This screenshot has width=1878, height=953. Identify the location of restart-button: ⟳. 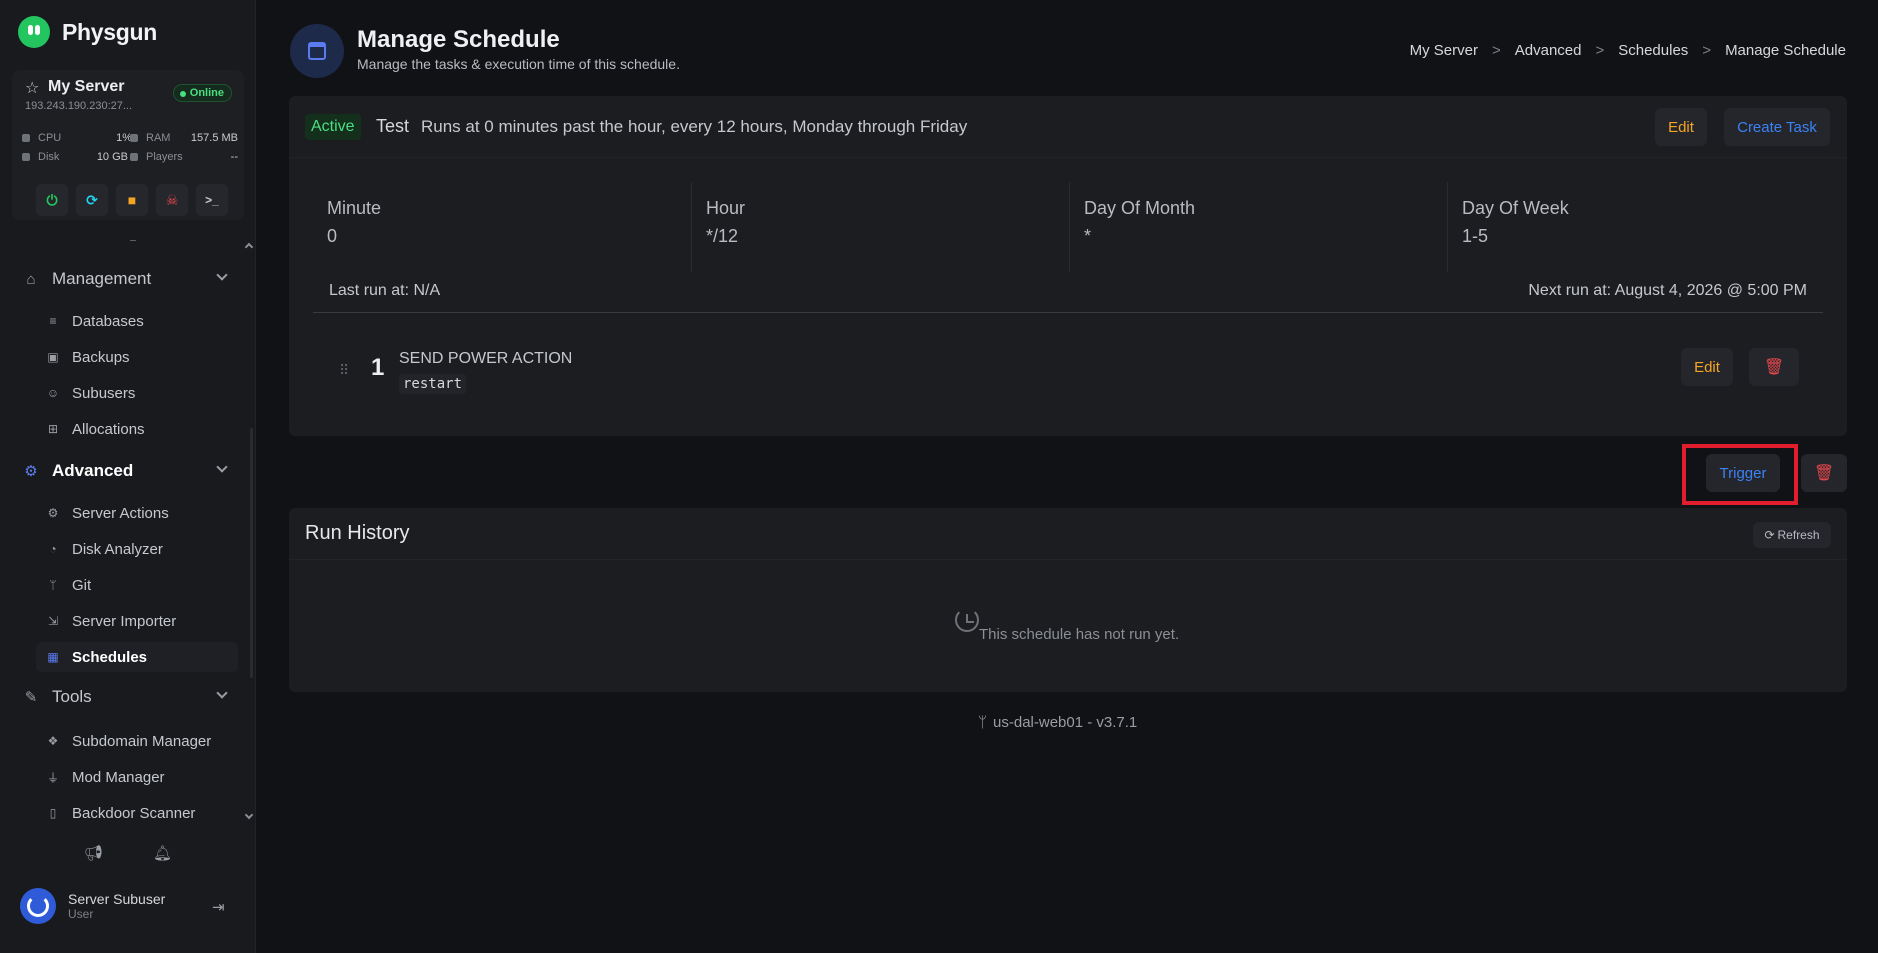
(92, 200).